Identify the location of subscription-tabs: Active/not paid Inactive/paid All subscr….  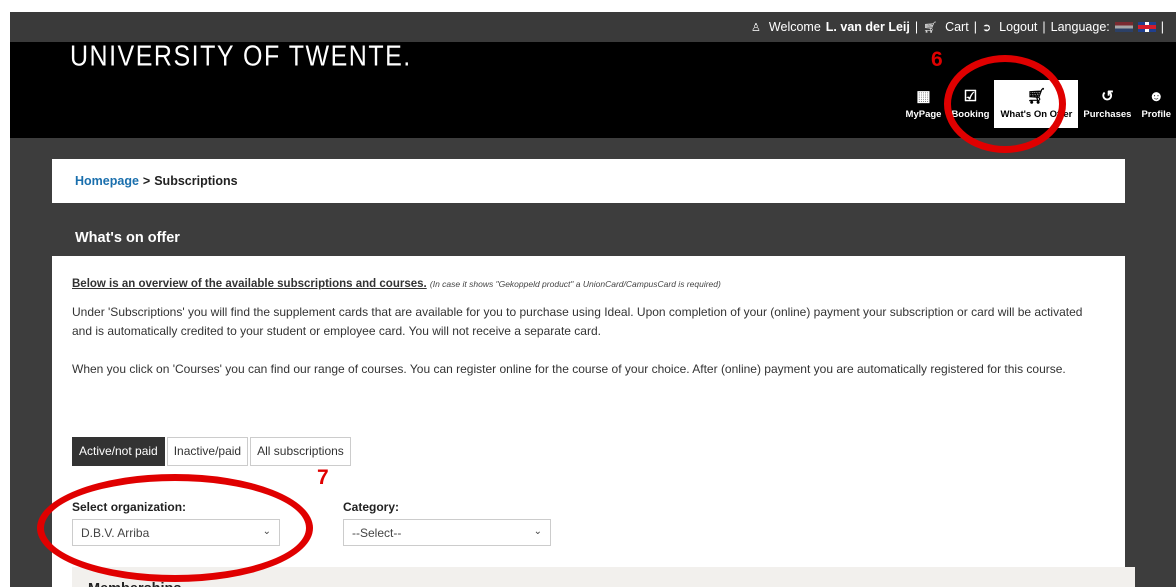
(211, 451).